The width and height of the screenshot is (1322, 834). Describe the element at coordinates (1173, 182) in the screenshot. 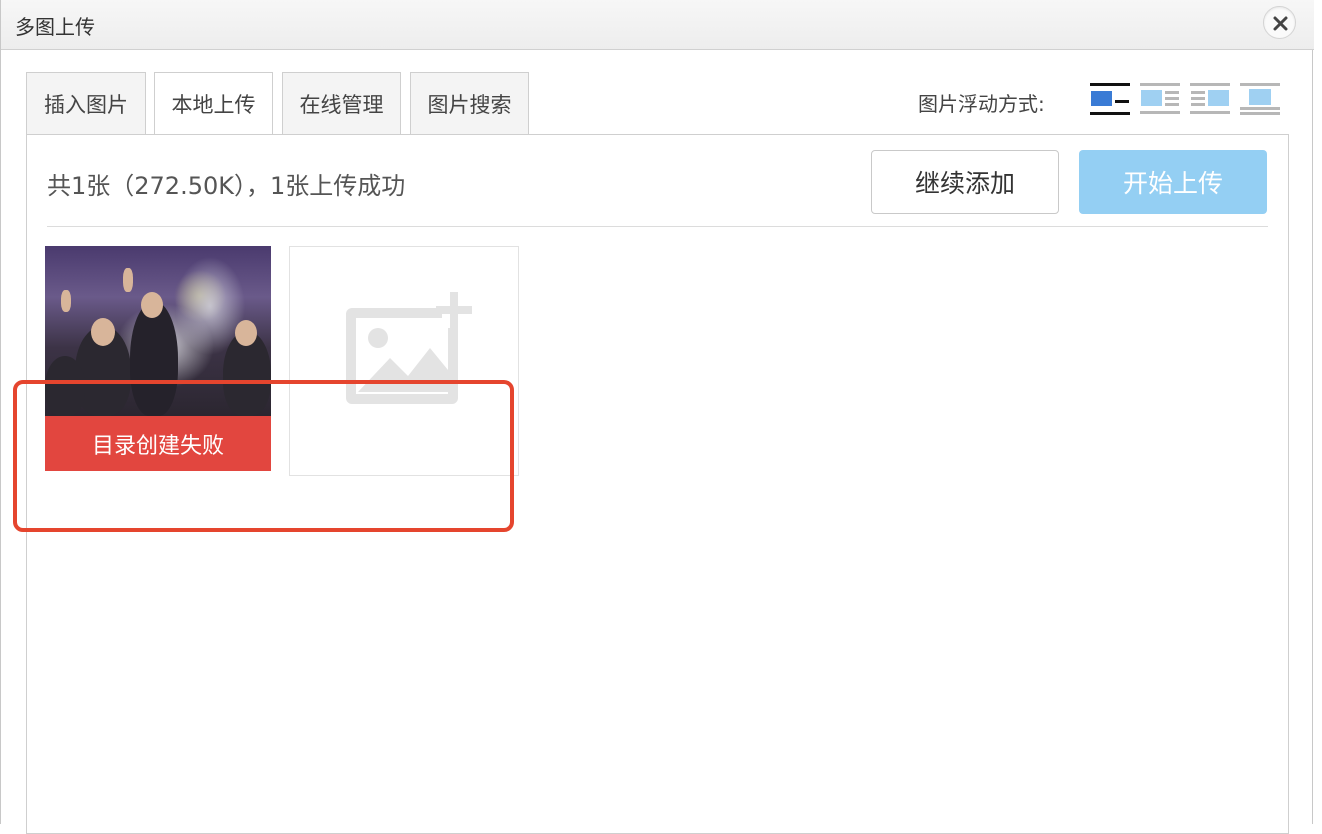

I see `start-upload-button: 开始上传` at that location.